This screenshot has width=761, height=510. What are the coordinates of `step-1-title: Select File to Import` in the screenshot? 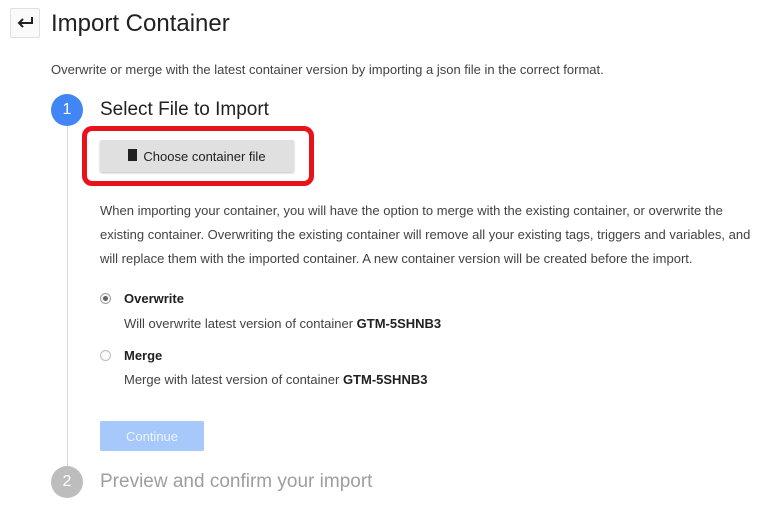 It's located at (184, 109).